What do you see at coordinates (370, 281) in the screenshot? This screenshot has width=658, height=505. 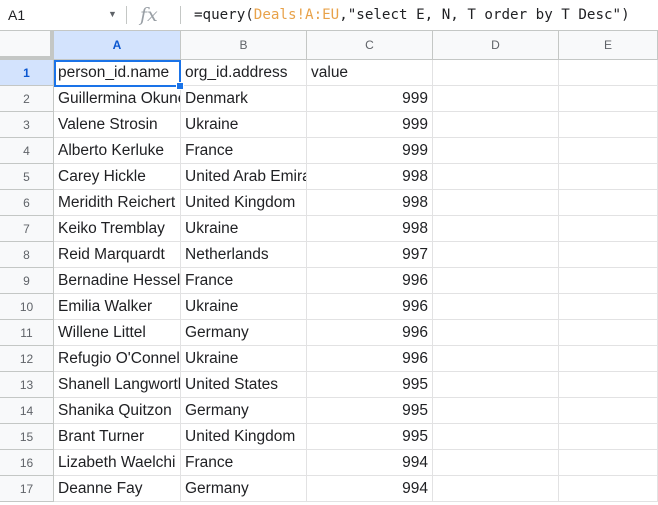 I see `cell-c9: 996` at bounding box center [370, 281].